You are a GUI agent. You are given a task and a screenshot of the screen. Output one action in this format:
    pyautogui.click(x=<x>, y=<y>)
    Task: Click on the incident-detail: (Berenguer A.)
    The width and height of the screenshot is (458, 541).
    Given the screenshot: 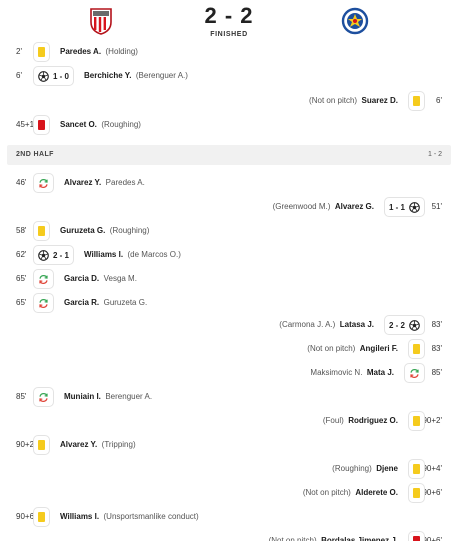 What is the action you would take?
    pyautogui.click(x=161, y=75)
    